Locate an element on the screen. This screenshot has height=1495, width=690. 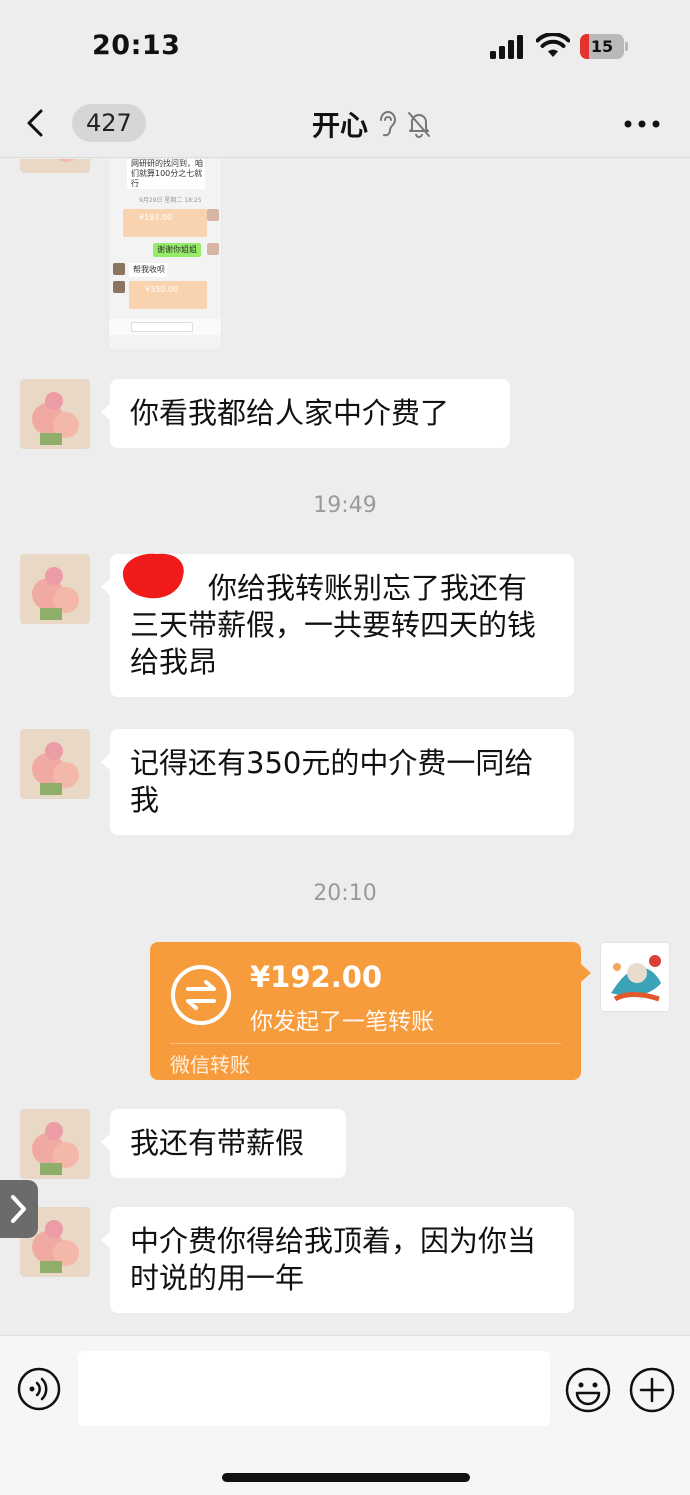
chat-input-bar is located at coordinates (345, 1415).